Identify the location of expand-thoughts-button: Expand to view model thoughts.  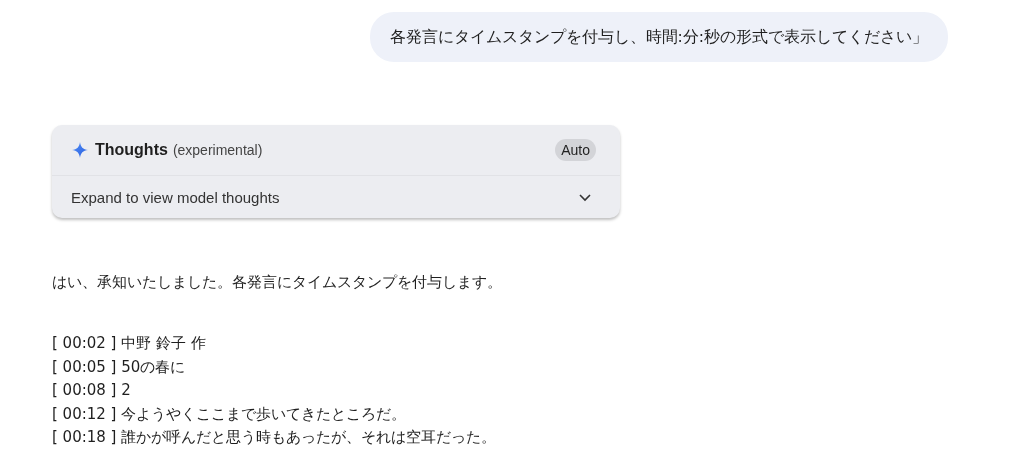
(336, 197).